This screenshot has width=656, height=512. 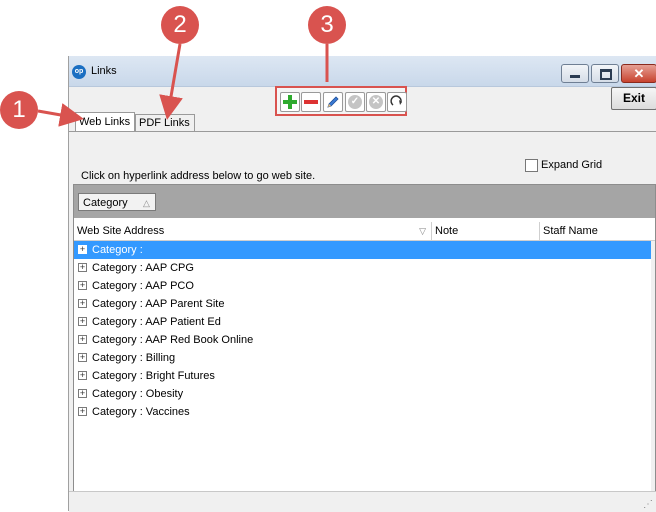 What do you see at coordinates (134, 358) in the screenshot?
I see `group-row-label: Category : Billing` at bounding box center [134, 358].